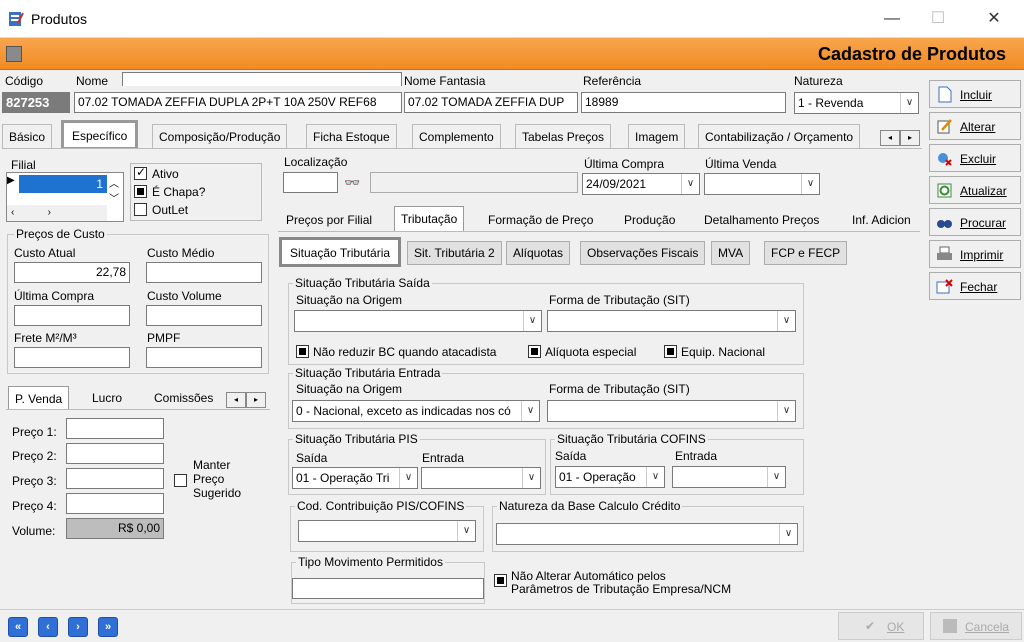  What do you see at coordinates (45, 253) in the screenshot?
I see `custo-atual-label: Custo Atual` at bounding box center [45, 253].